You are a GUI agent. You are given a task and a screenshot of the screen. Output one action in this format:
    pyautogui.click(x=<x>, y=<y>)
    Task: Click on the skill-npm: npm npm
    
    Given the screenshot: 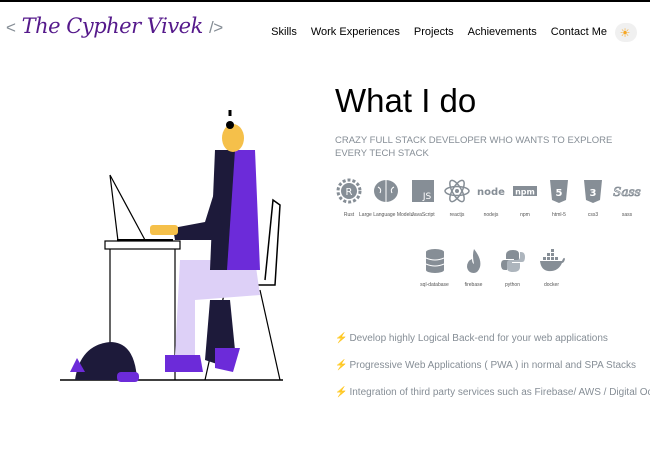 What is the action you would take?
    pyautogui.click(x=525, y=196)
    